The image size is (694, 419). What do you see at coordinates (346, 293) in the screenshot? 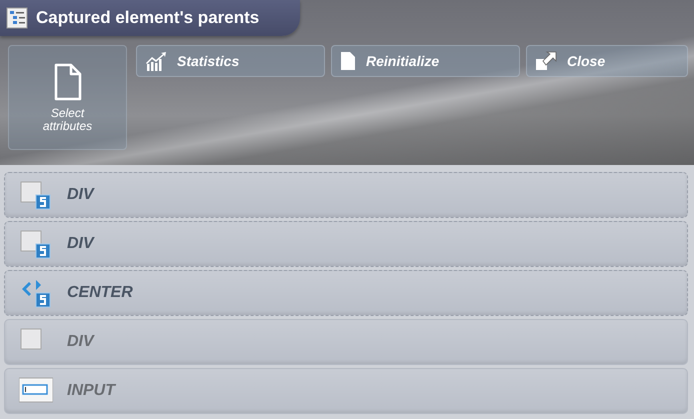
I see `parent-element-row: CENTER` at bounding box center [346, 293].